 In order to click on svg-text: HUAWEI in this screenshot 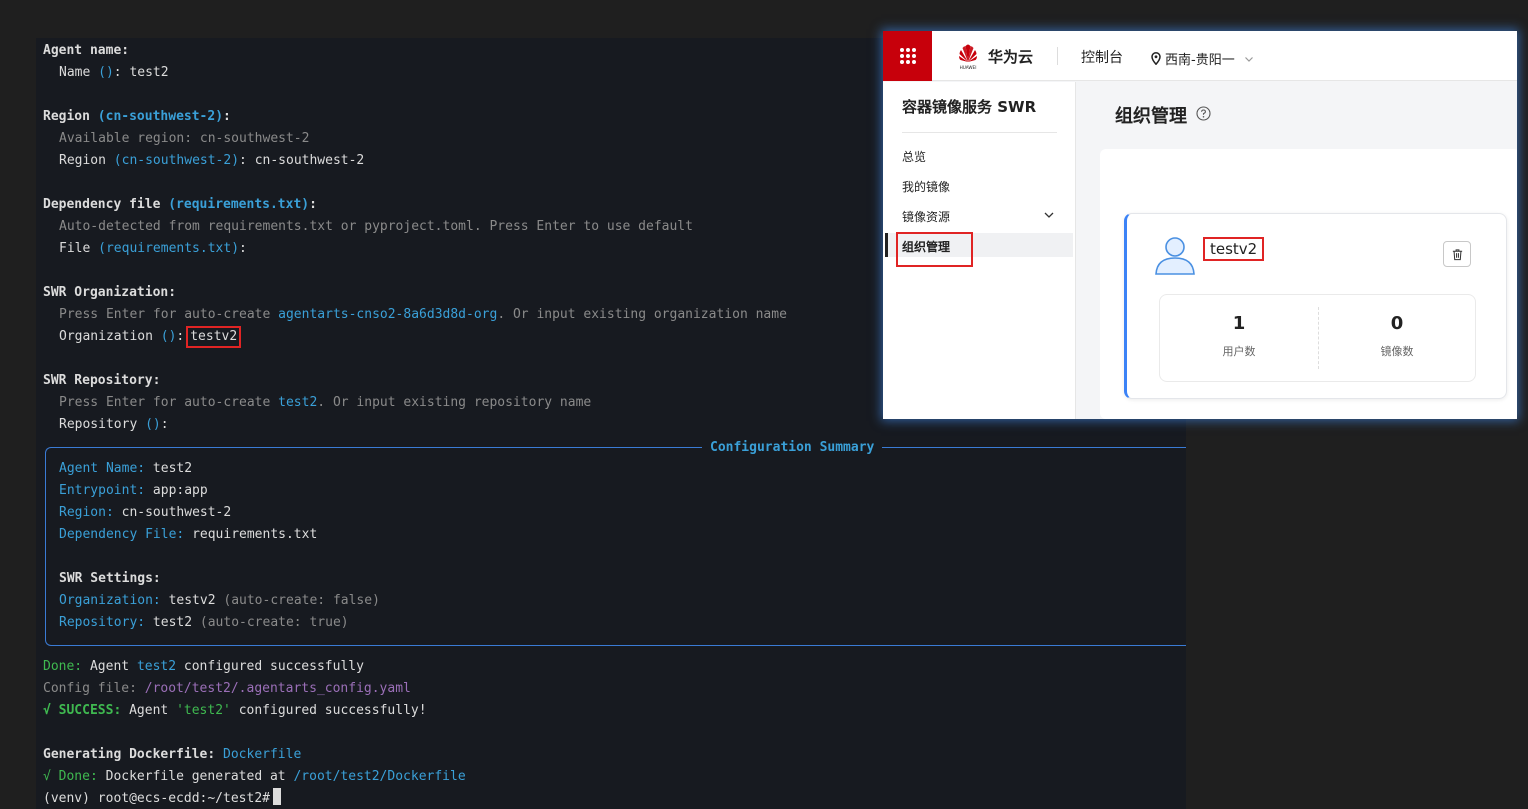, I will do `click(968, 67)`.